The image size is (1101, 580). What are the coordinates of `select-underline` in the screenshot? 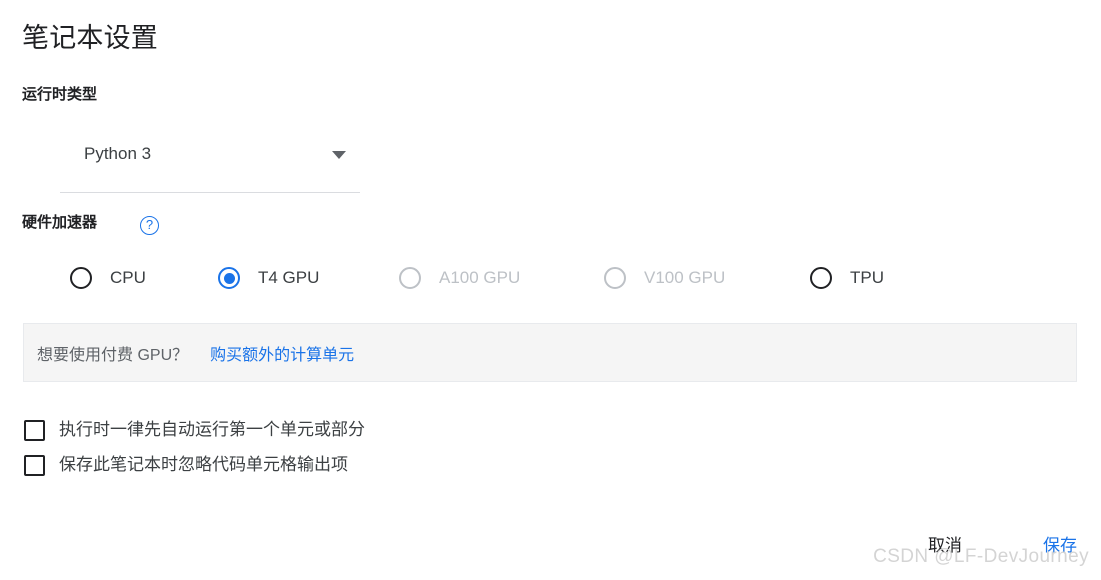 It's located at (210, 192).